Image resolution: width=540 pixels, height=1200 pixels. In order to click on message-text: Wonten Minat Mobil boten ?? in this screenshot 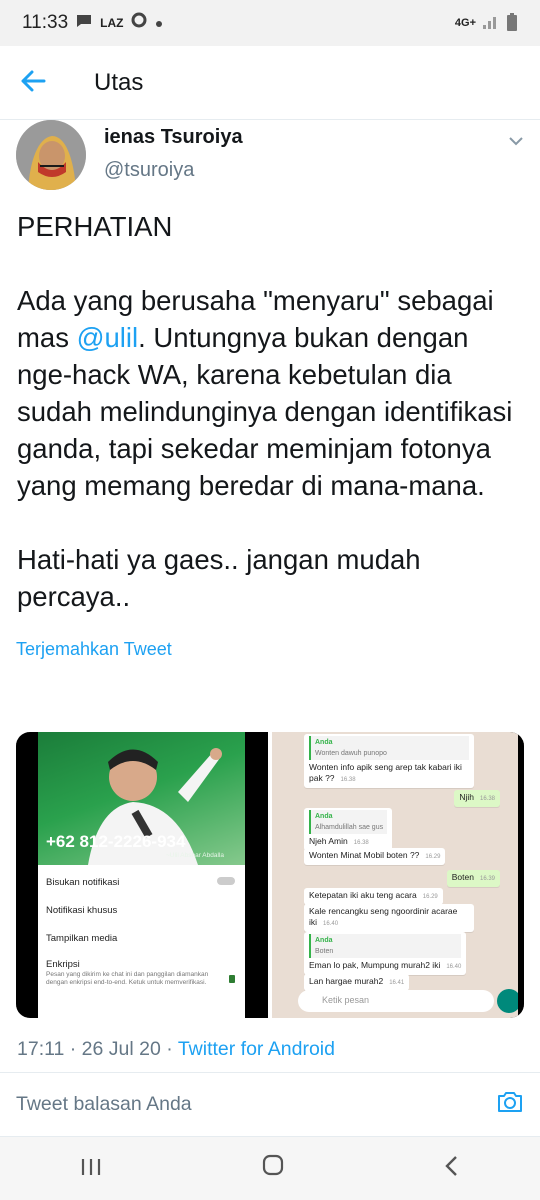, I will do `click(364, 855)`.